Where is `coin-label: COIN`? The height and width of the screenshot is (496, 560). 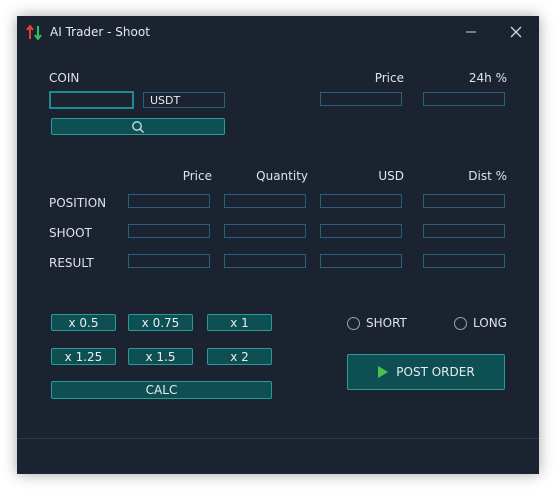 coin-label: COIN is located at coordinates (64, 78).